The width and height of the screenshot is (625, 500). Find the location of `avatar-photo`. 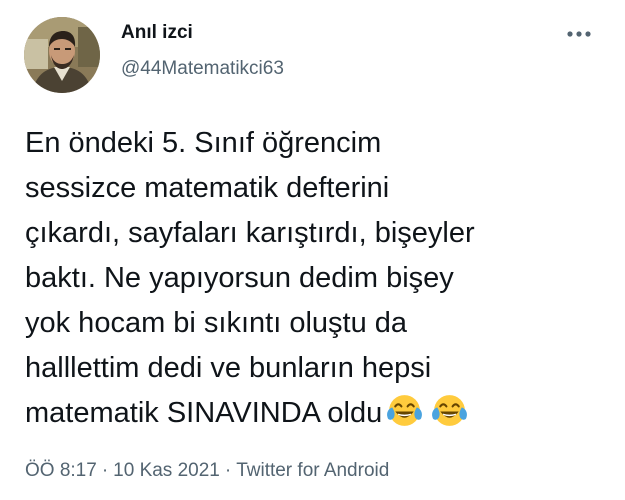

avatar-photo is located at coordinates (62, 55).